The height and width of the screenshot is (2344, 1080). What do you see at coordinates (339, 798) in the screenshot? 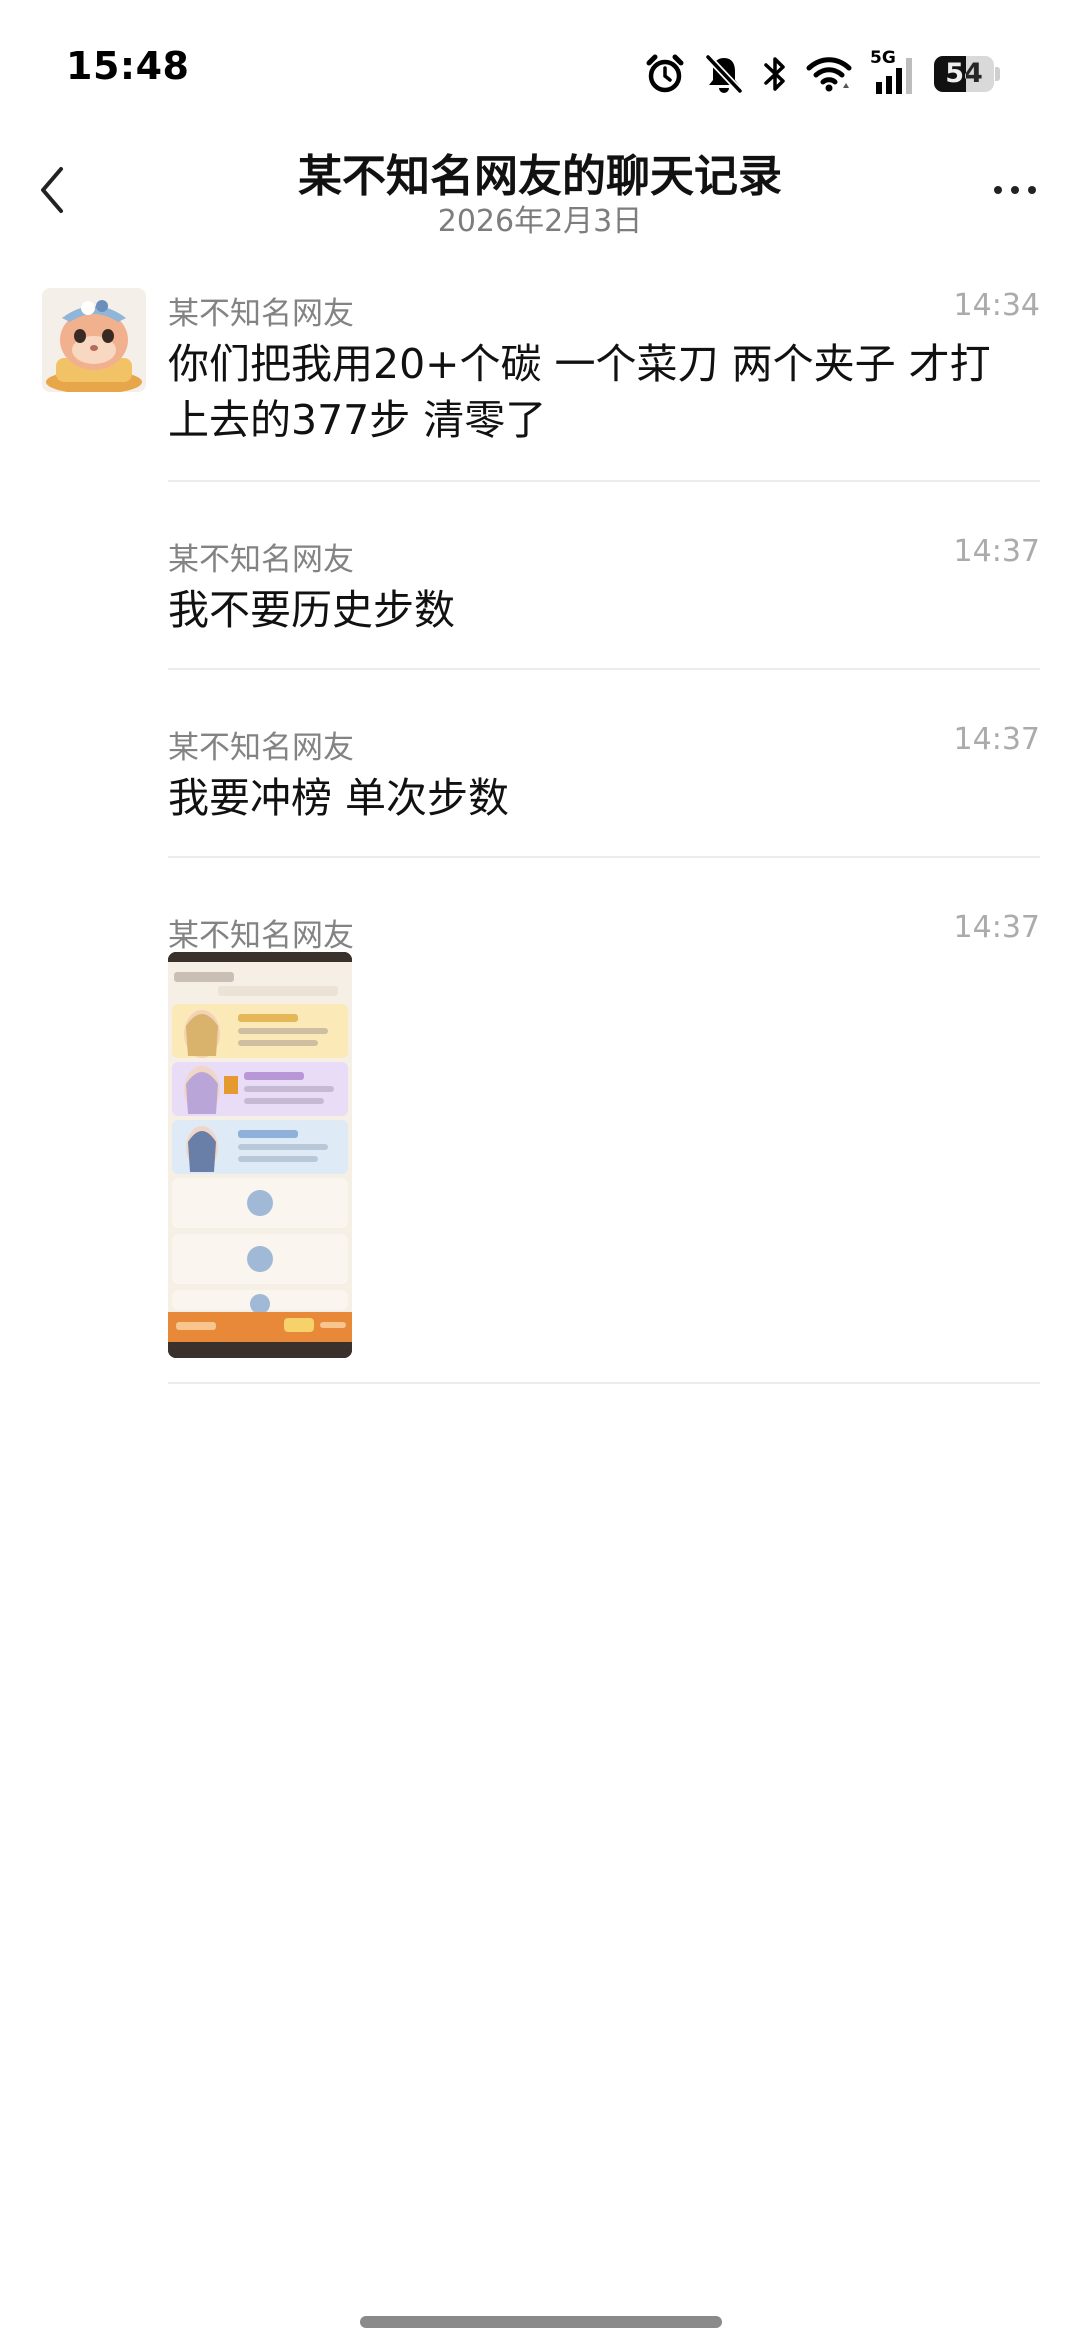
I see `message-text: 我要冲榜 单次步数` at bounding box center [339, 798].